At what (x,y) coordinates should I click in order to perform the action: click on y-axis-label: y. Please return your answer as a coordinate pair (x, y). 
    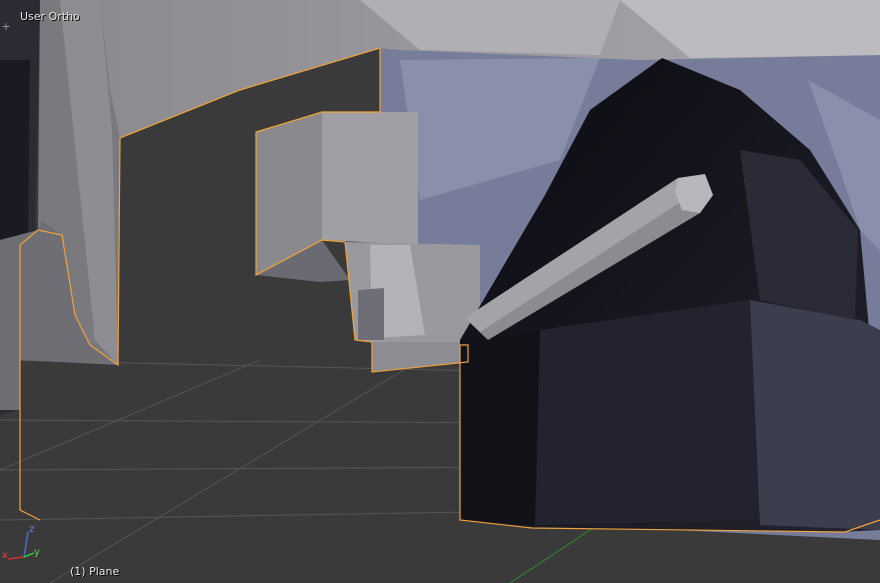
    Looking at the image, I should click on (37, 552).